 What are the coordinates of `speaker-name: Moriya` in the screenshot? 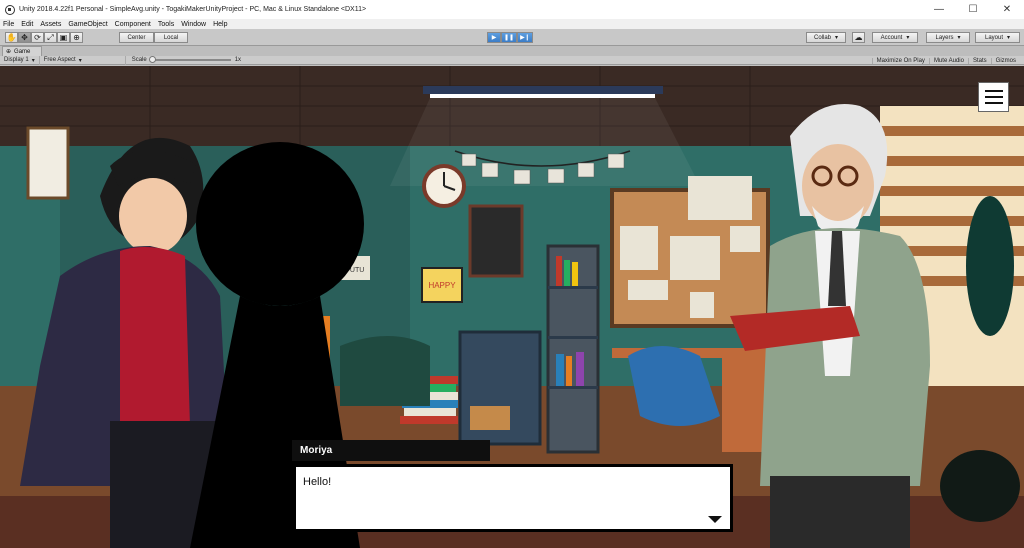 It's located at (316, 450).